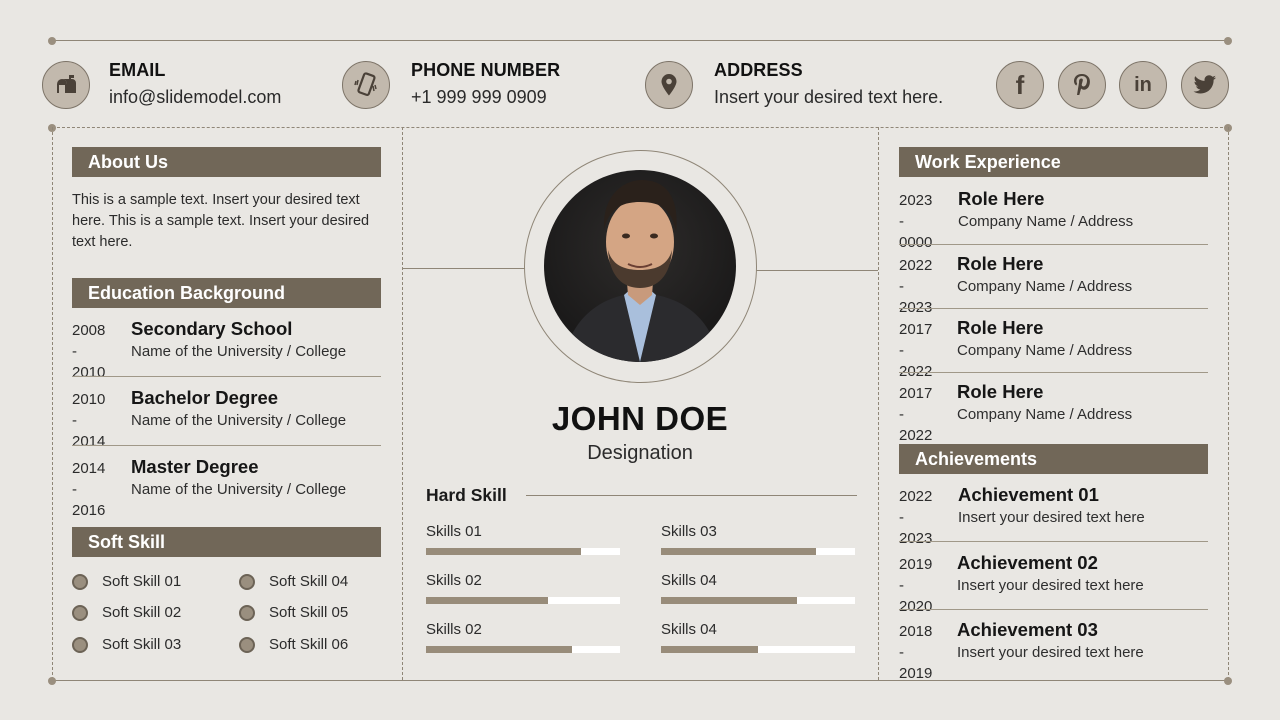 This screenshot has height=720, width=1280. What do you see at coordinates (689, 531) in the screenshot?
I see `hard-skill-label: Skills 03` at bounding box center [689, 531].